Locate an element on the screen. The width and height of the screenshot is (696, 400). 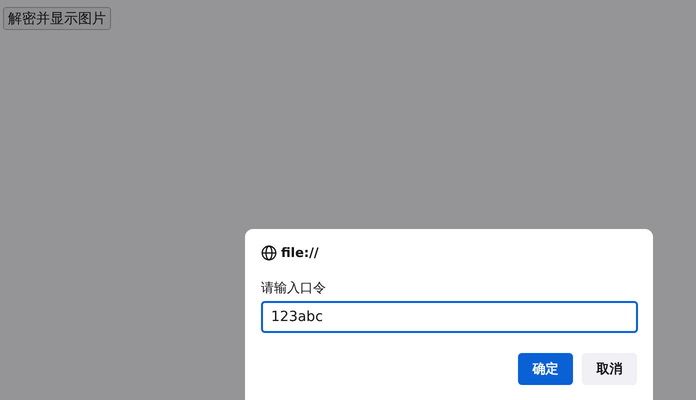
decrypt-button: 解密并显示图片 is located at coordinates (57, 18).